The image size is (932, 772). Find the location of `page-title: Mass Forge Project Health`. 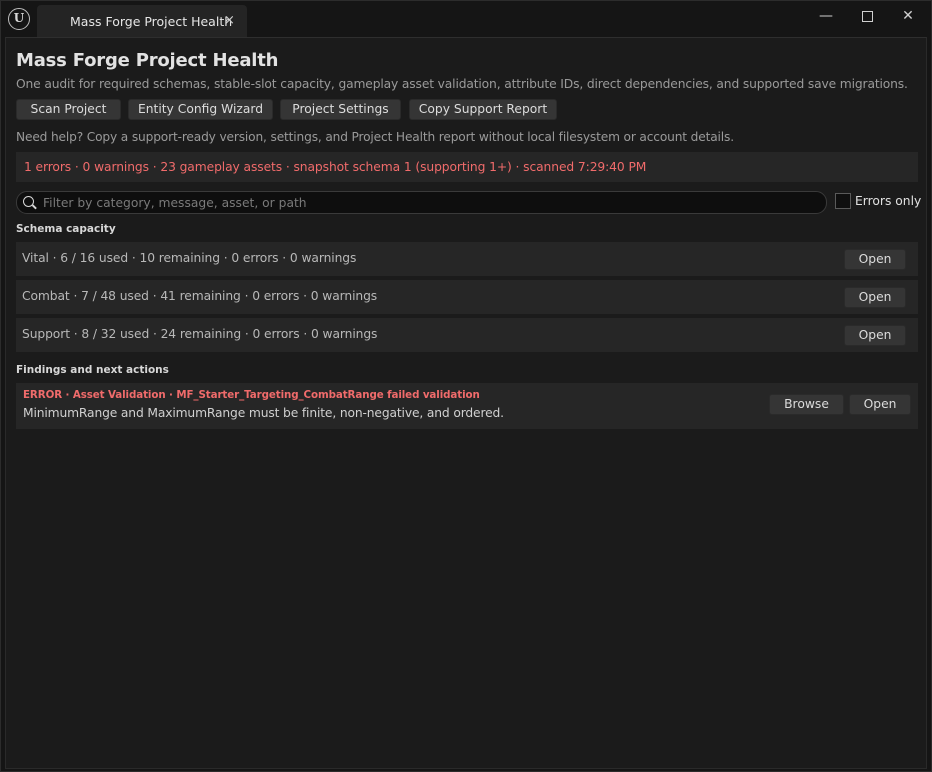

page-title: Mass Forge Project Health is located at coordinates (147, 60).